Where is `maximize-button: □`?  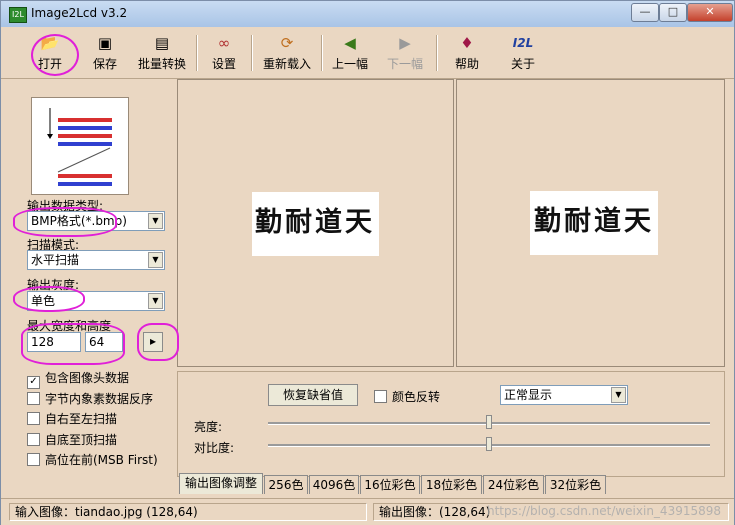
maximize-button: □ is located at coordinates (673, 12).